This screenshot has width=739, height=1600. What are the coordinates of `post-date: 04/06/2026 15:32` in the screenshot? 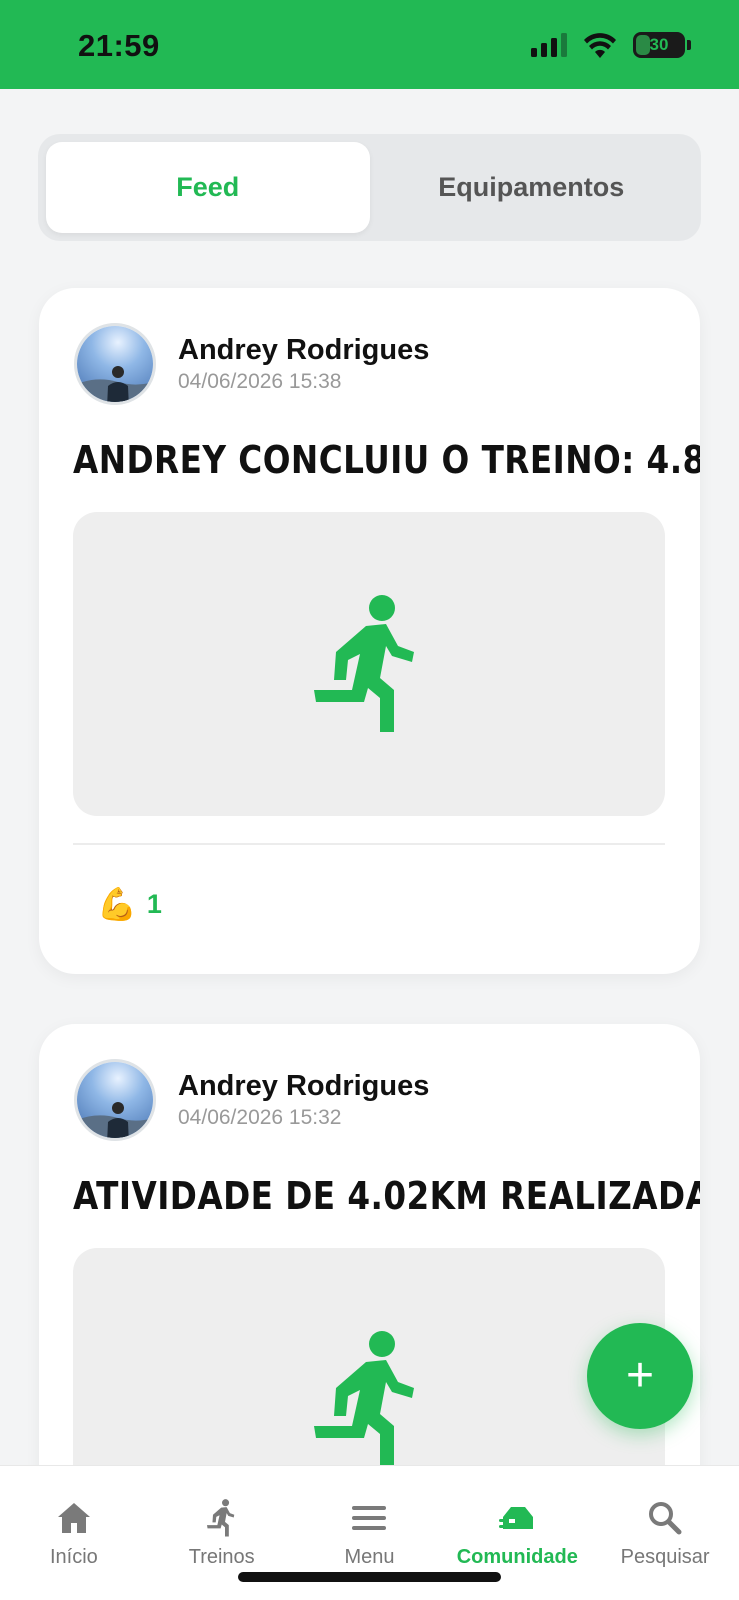 It's located at (260, 1117).